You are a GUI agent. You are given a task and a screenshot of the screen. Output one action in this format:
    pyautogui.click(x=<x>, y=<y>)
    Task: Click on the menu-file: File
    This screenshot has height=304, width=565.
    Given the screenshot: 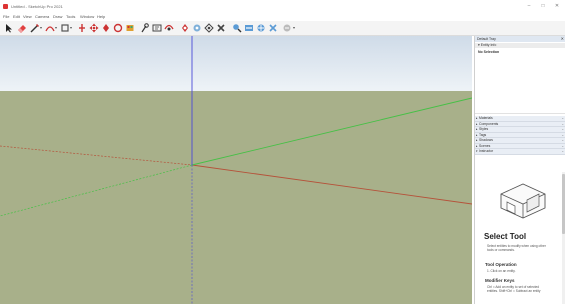 What is the action you would take?
    pyautogui.click(x=6, y=16)
    